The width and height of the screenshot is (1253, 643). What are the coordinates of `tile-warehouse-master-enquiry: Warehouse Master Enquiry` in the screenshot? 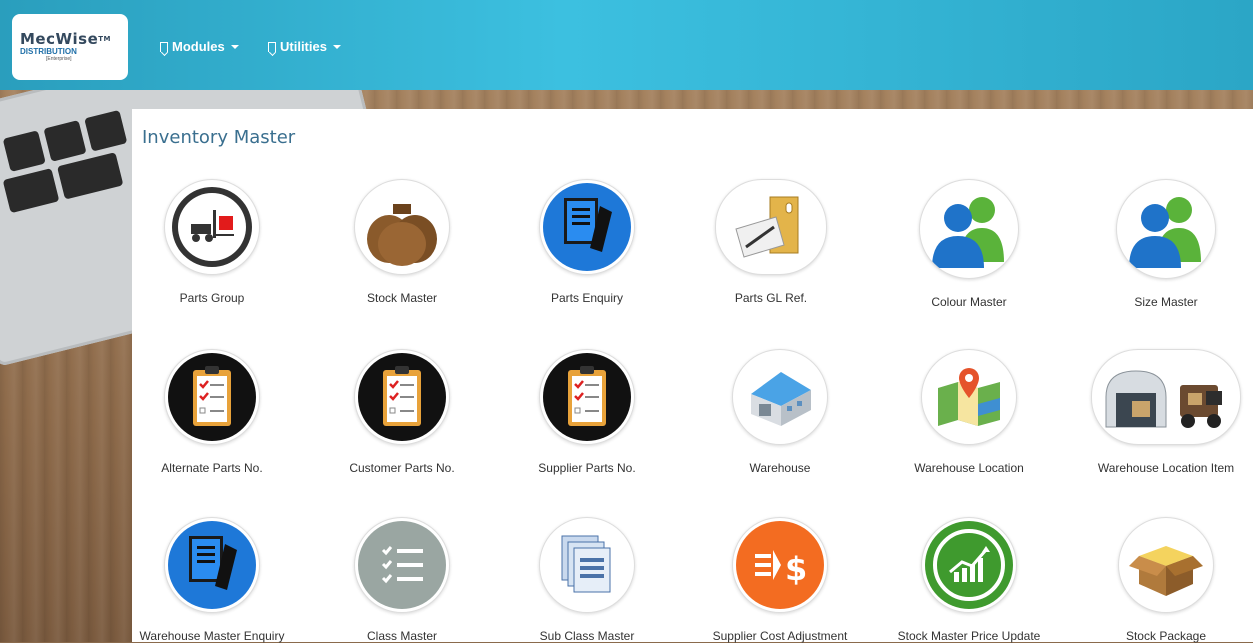 It's located at (212, 580).